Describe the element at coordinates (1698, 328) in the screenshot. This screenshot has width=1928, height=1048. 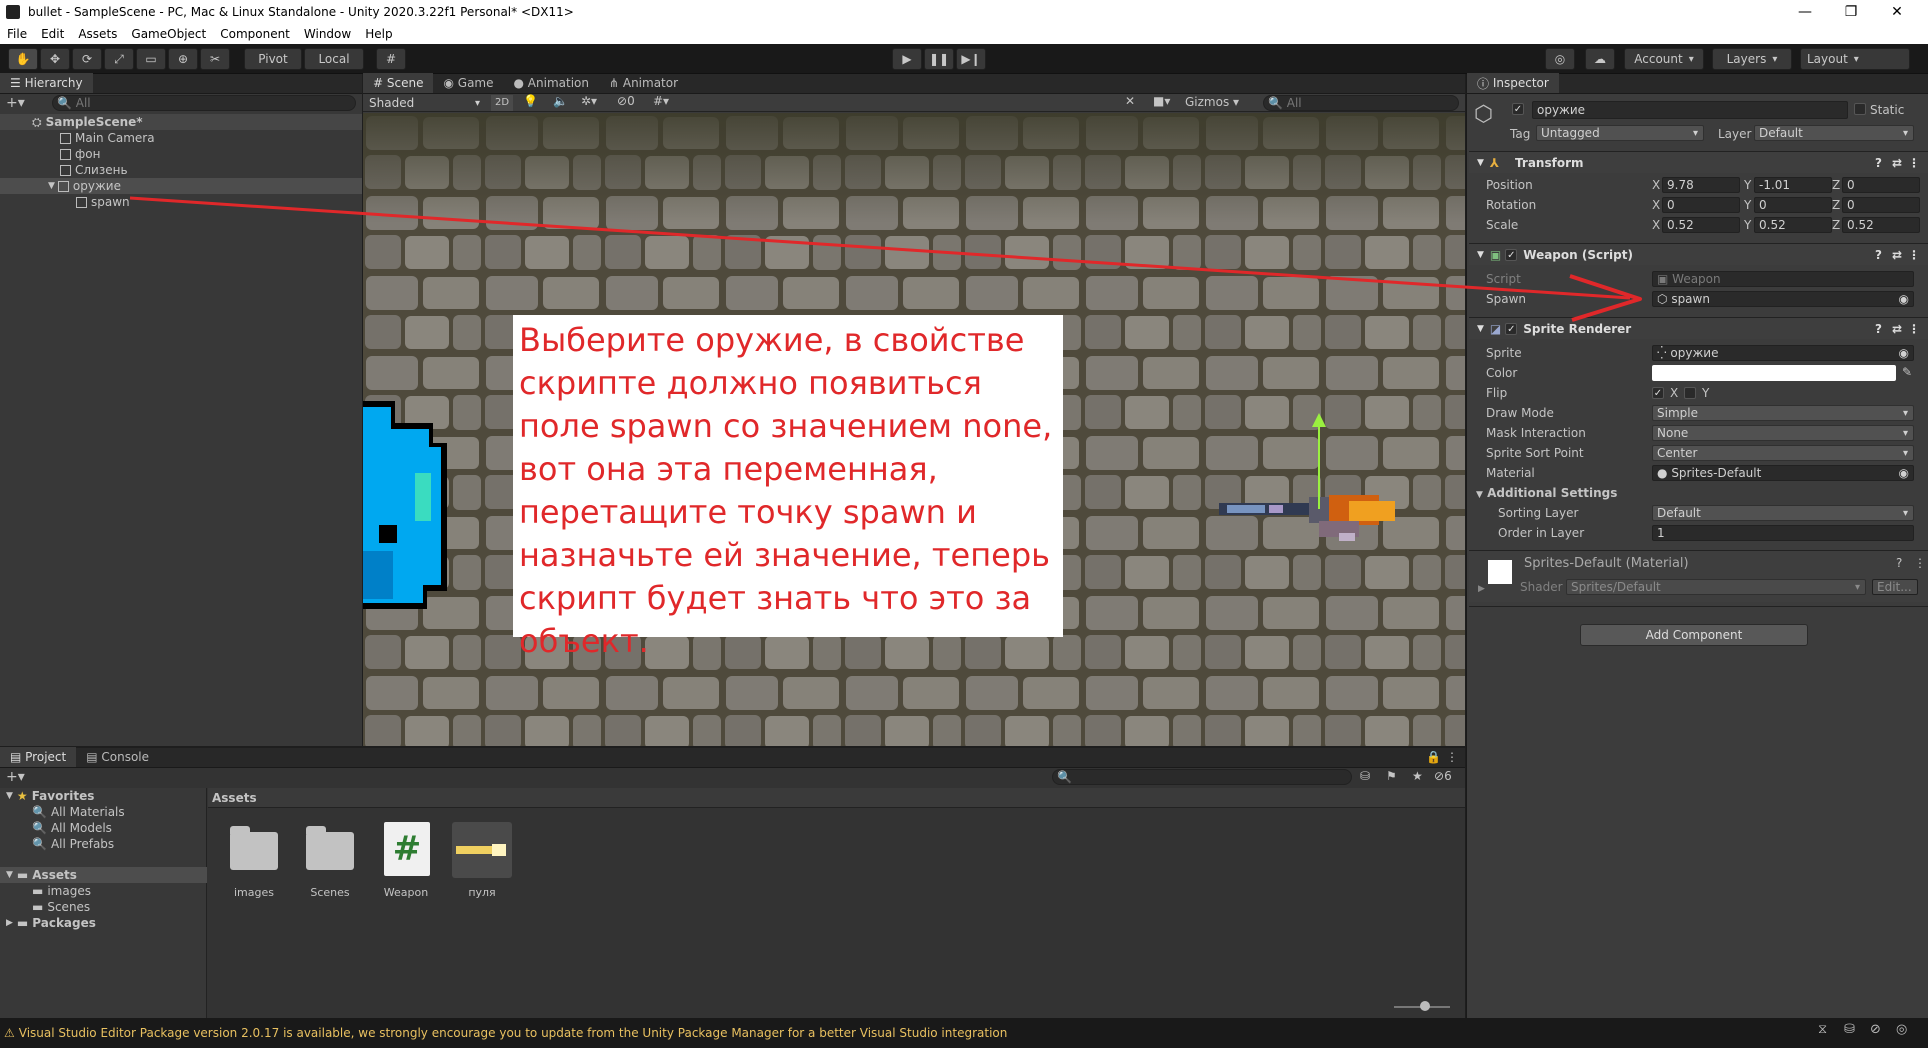
I see `sprite-renderer-header: ▼ ◪ ✓ Sprite Renderer ? ⇄ ⋮` at that location.